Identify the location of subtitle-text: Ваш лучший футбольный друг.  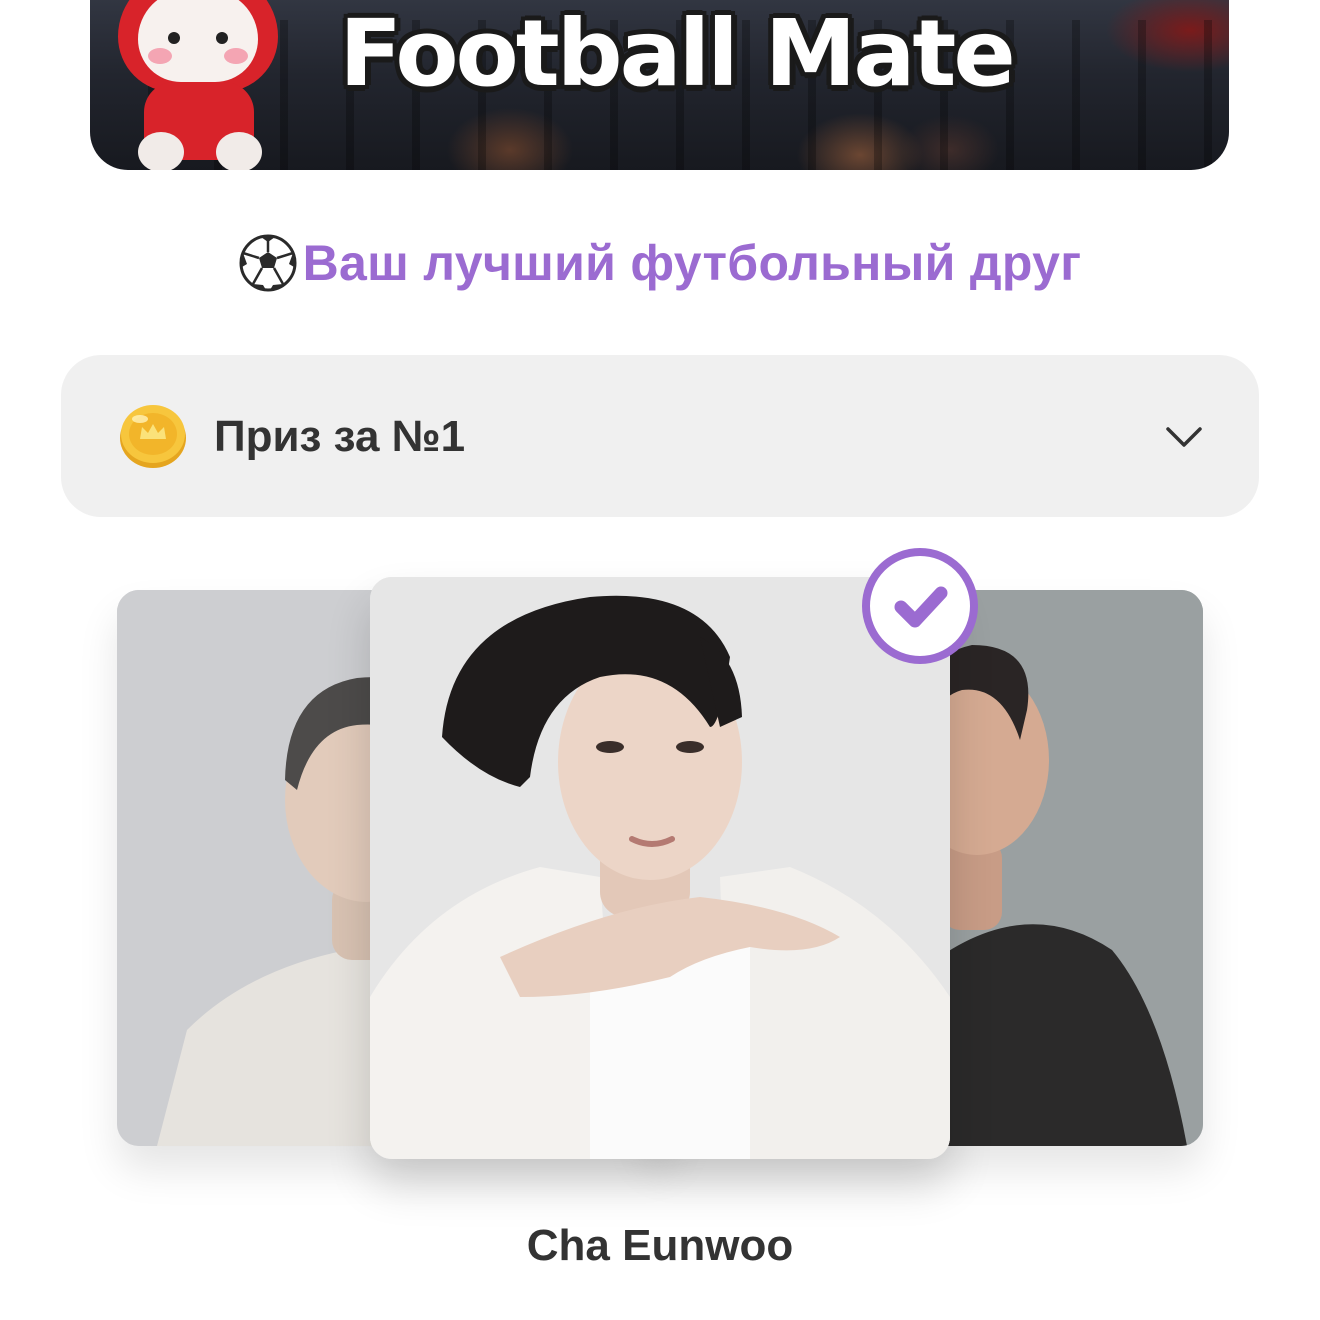
(692, 263).